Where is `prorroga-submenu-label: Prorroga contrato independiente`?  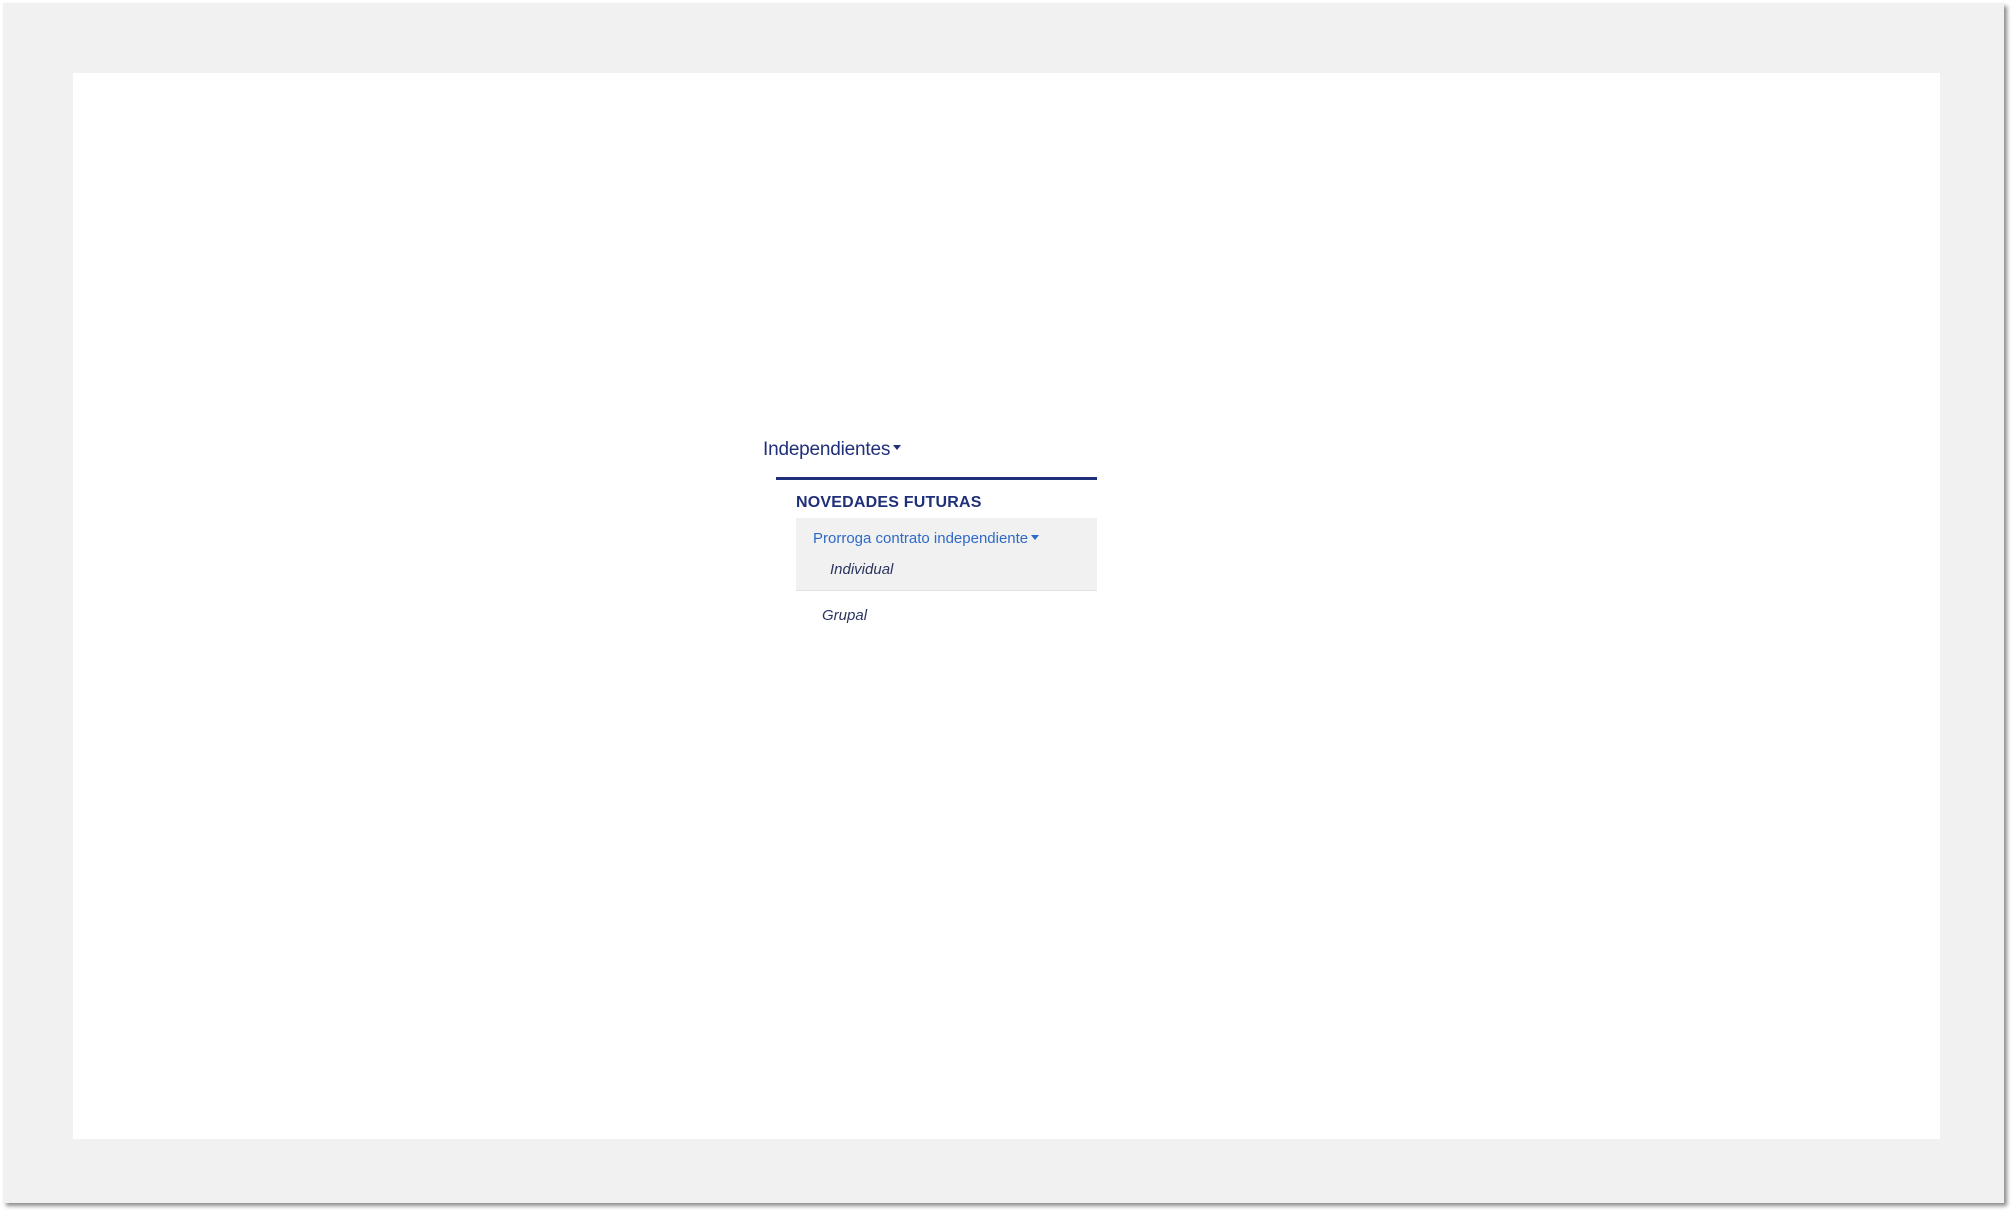
prorroga-submenu-label: Prorroga contrato independiente is located at coordinates (921, 538).